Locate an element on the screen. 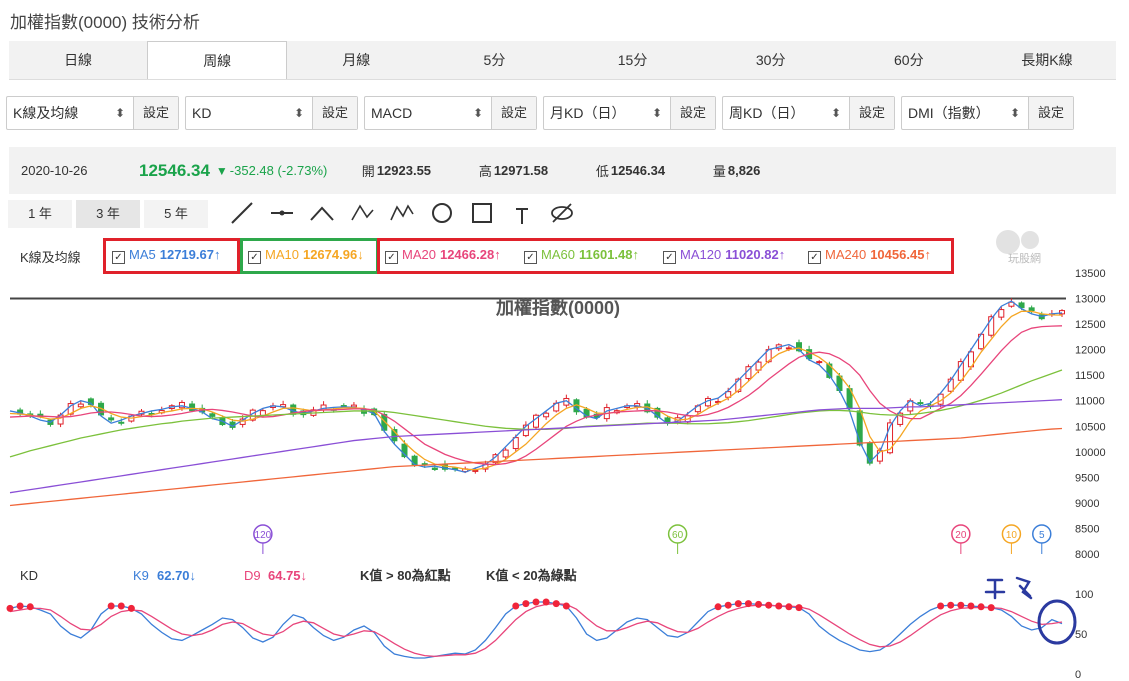  price-ytick: 11000 is located at coordinates (1090, 402).